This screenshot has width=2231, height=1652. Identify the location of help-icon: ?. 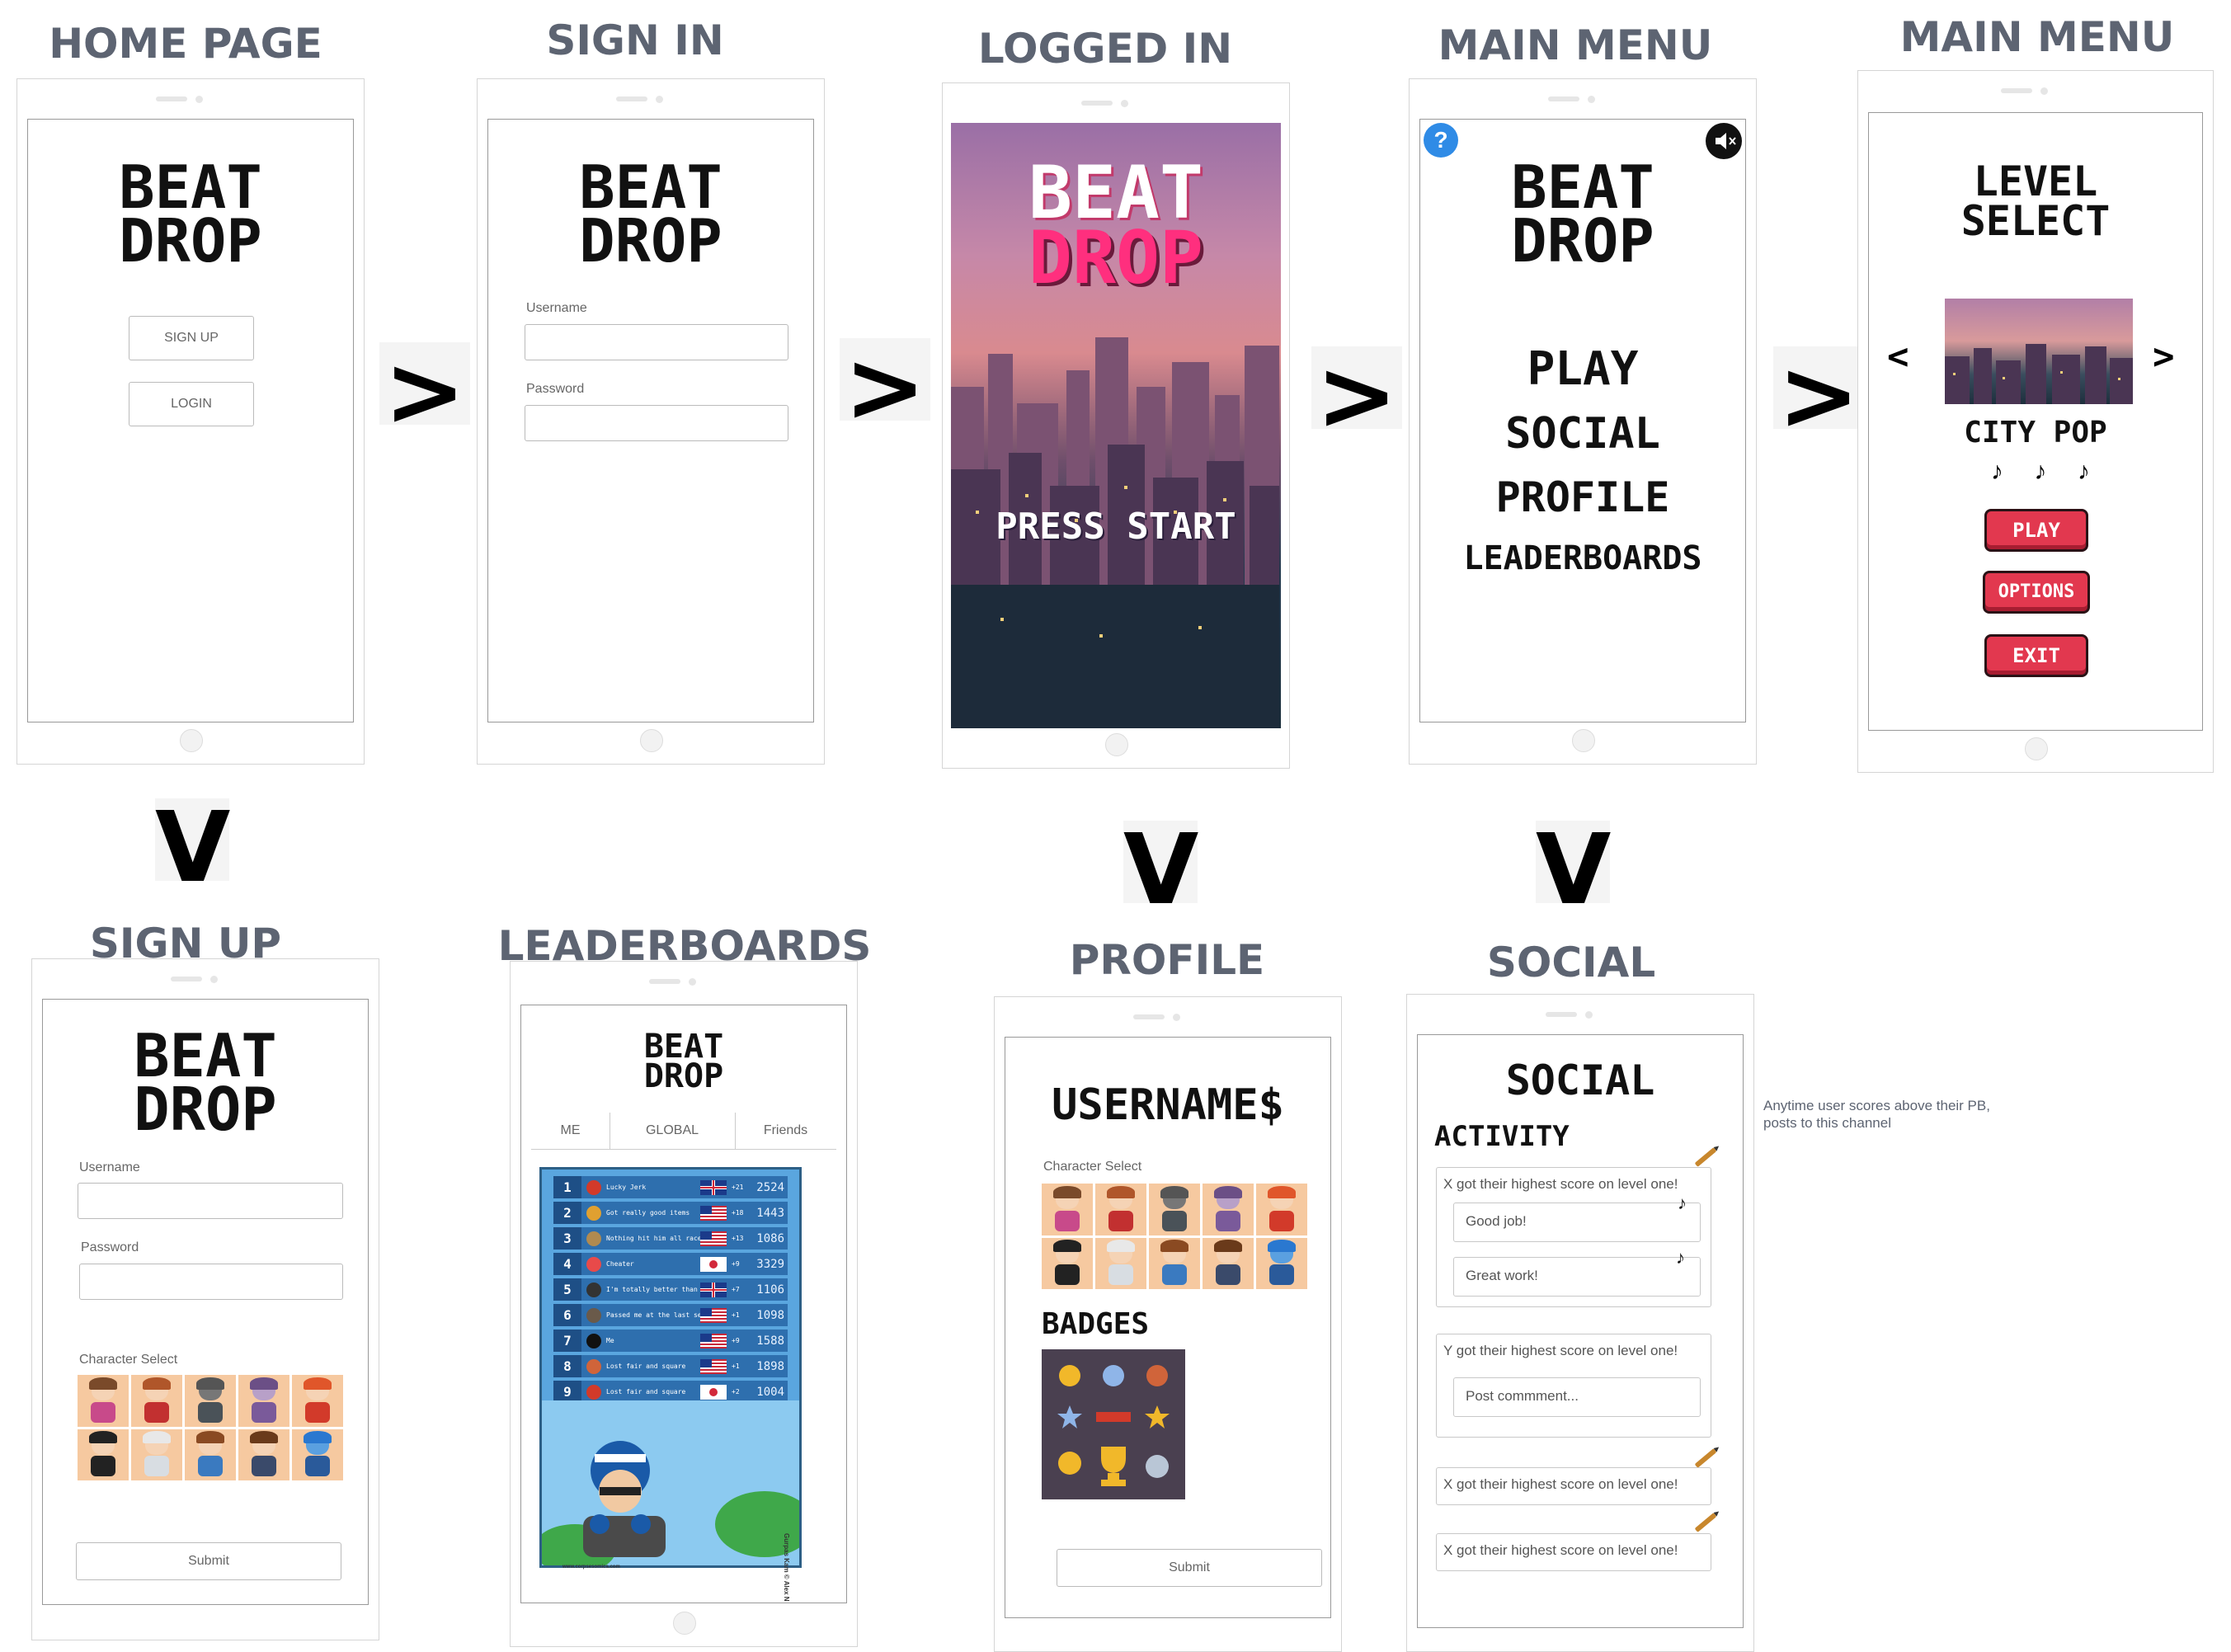
(1441, 140).